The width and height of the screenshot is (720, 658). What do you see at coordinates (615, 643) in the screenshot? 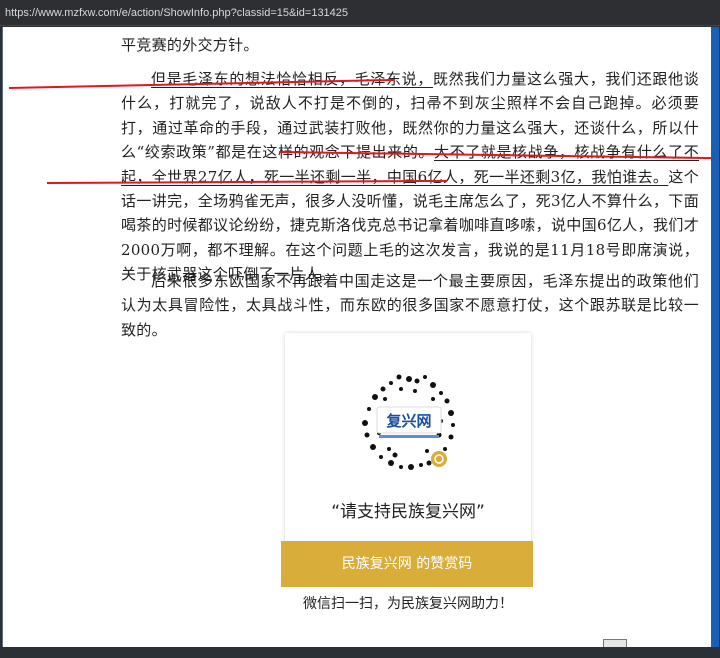
I see `scroll-handle` at bounding box center [615, 643].